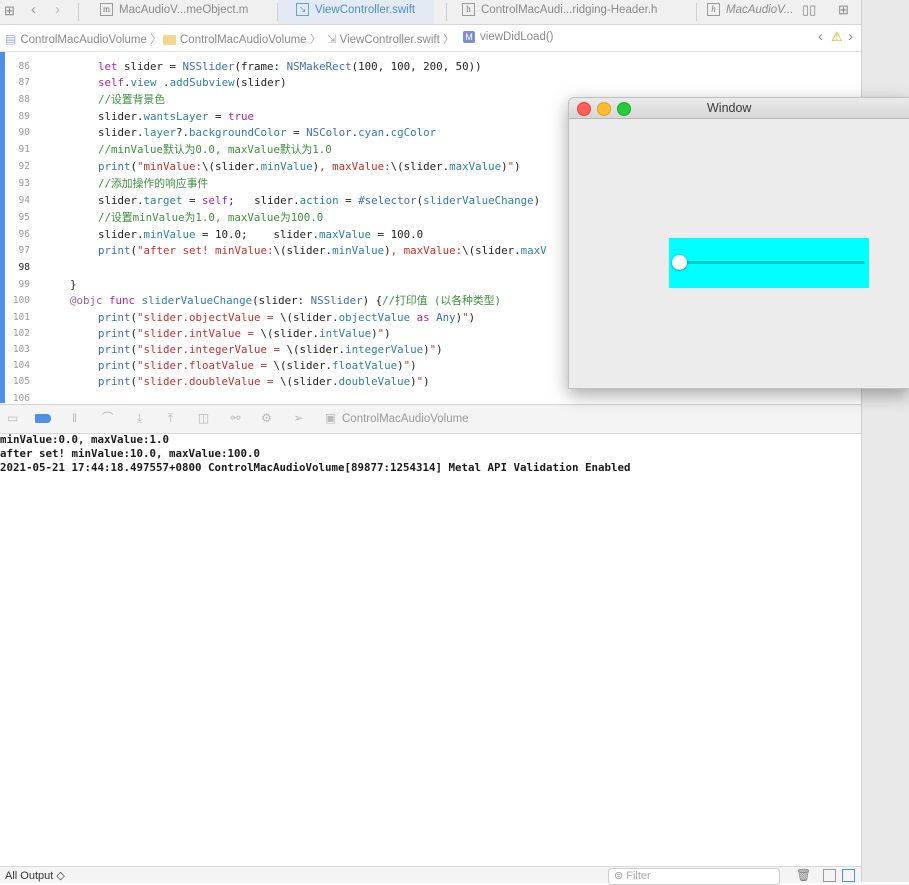  I want to click on next-issue-icon: ›, so click(850, 36).